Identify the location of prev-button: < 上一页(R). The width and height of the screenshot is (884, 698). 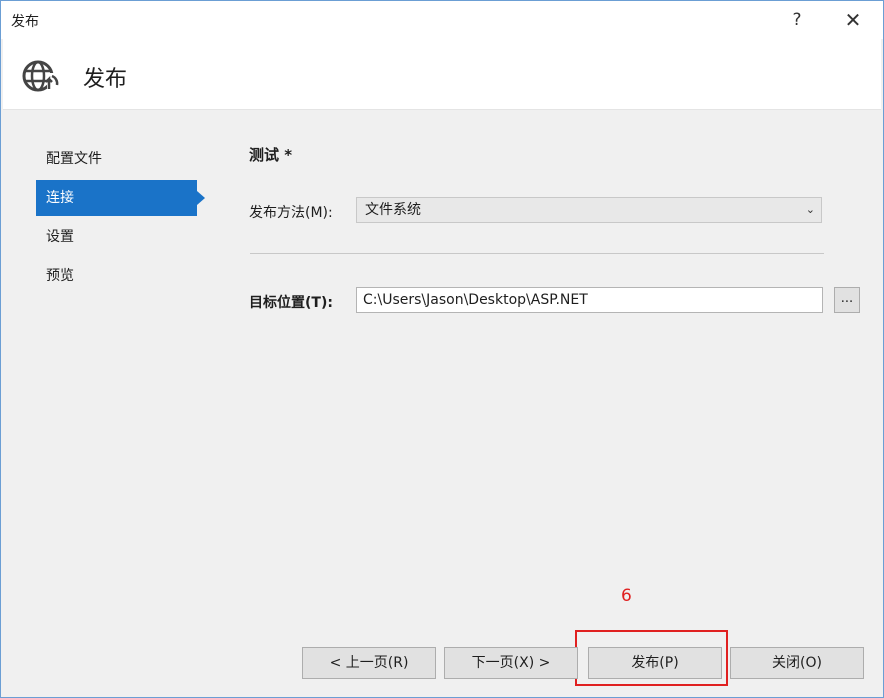
(369, 663).